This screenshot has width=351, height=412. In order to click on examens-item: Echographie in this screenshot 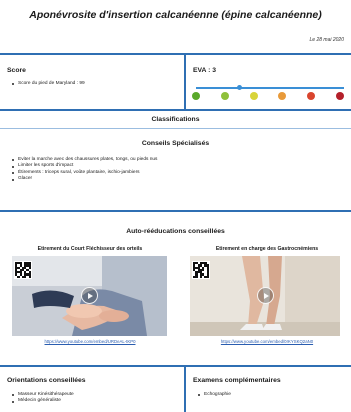, I will do `click(212, 395)`.